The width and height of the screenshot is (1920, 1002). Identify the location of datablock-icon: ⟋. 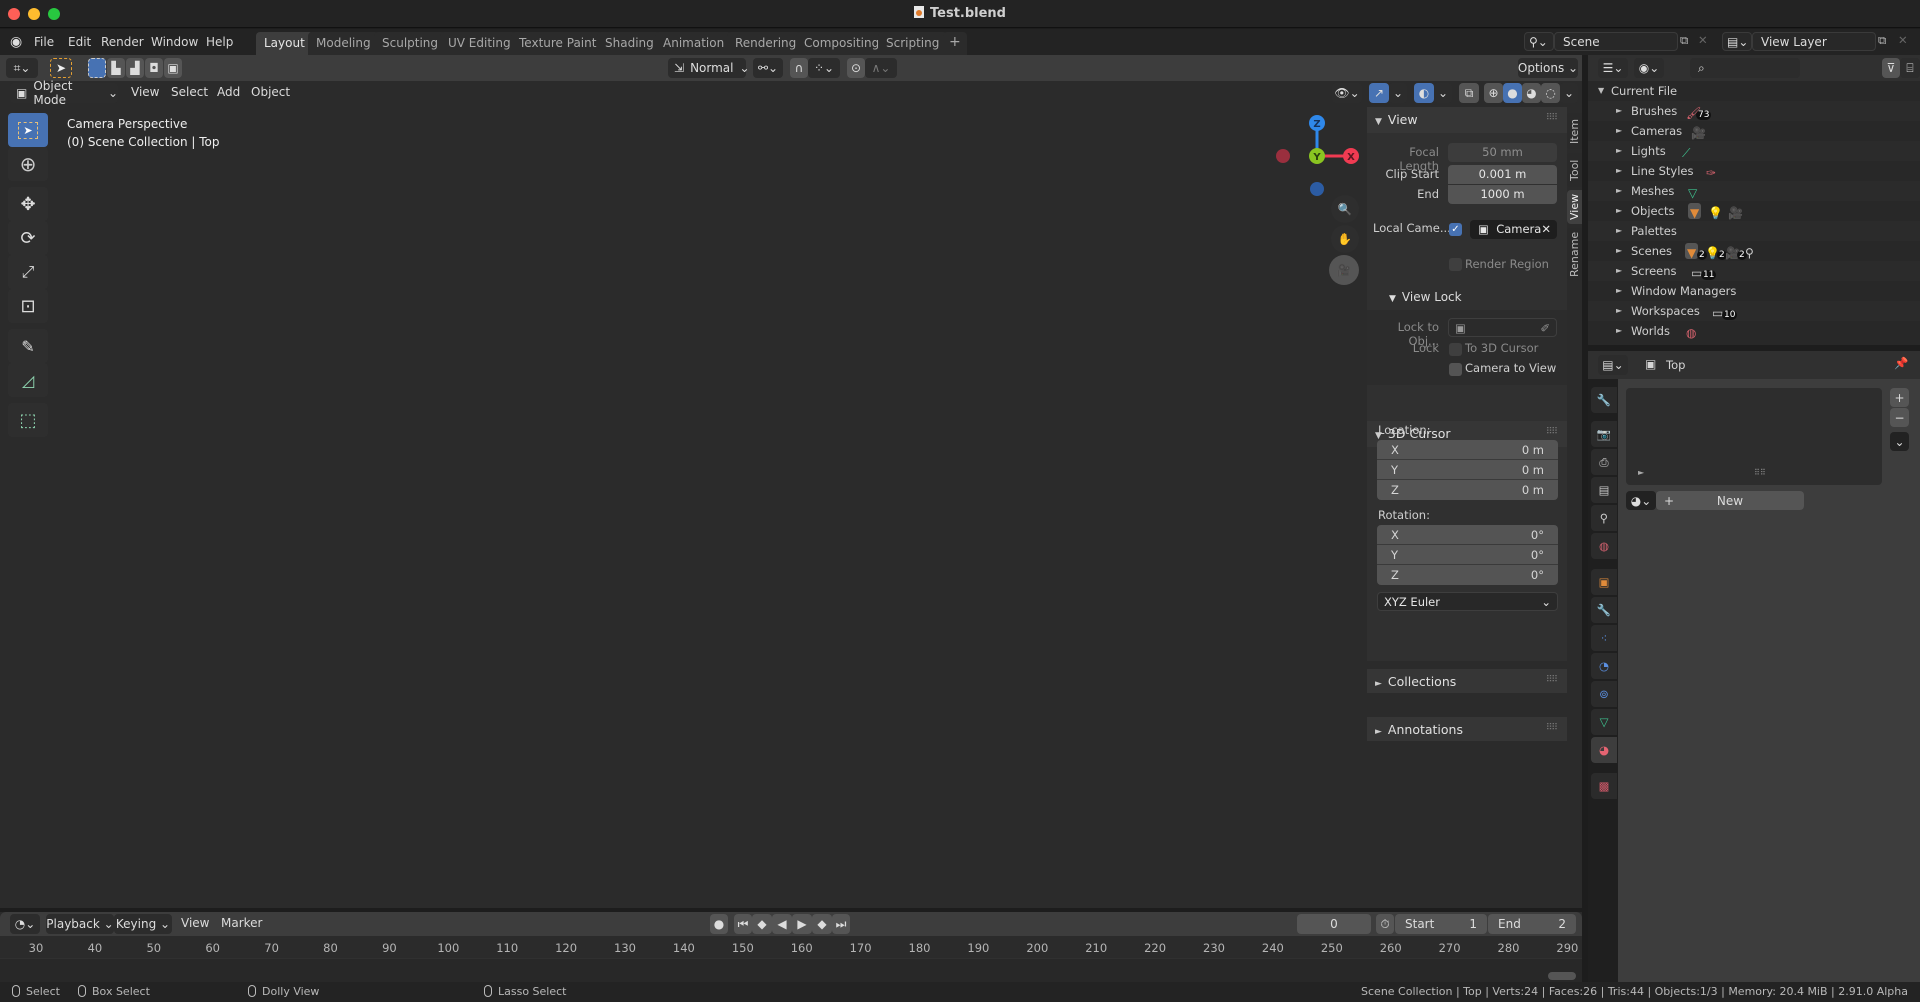
(1686, 151).